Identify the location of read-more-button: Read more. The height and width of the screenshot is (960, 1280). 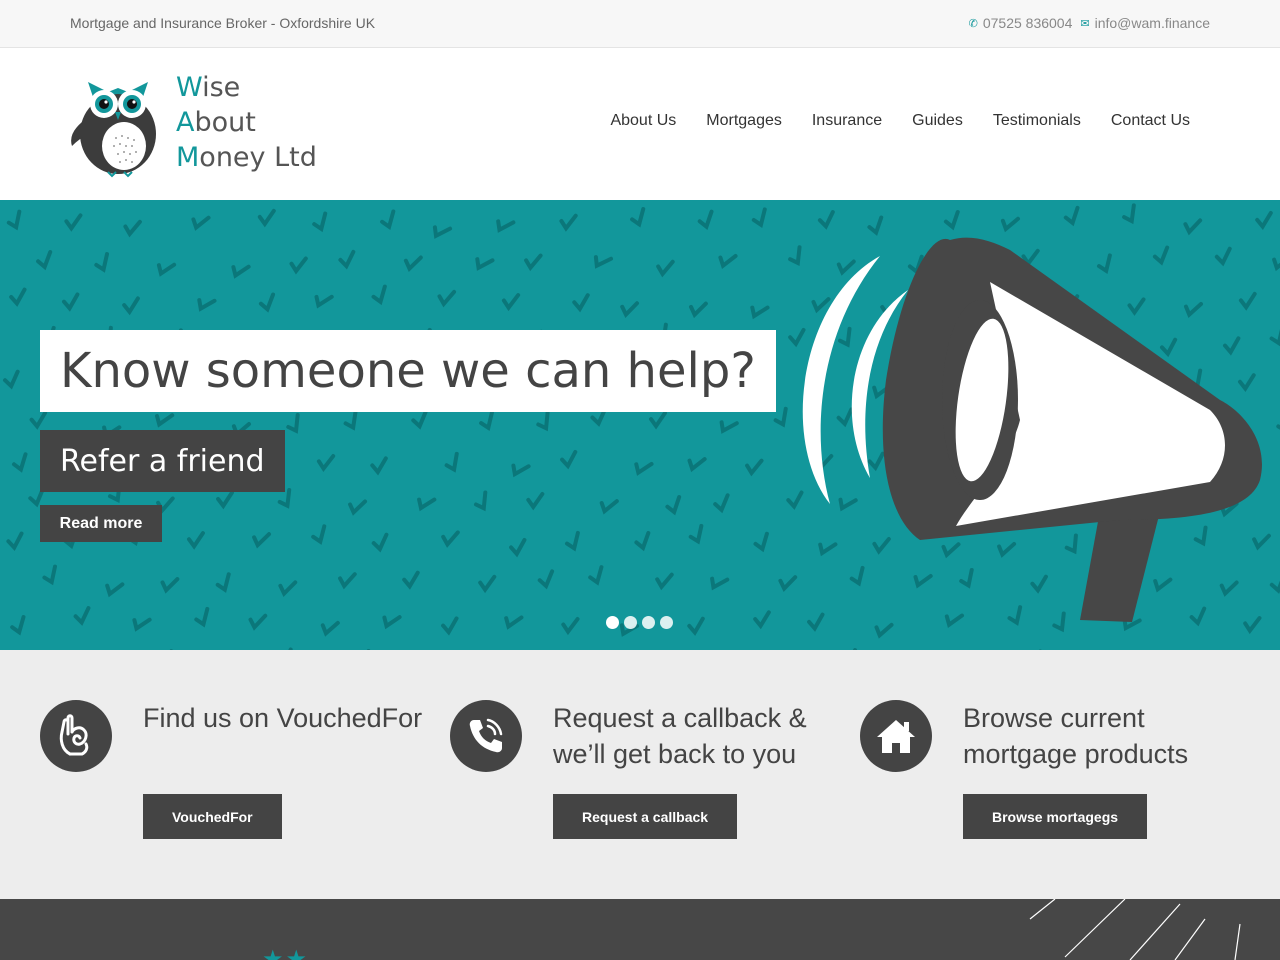
(101, 523).